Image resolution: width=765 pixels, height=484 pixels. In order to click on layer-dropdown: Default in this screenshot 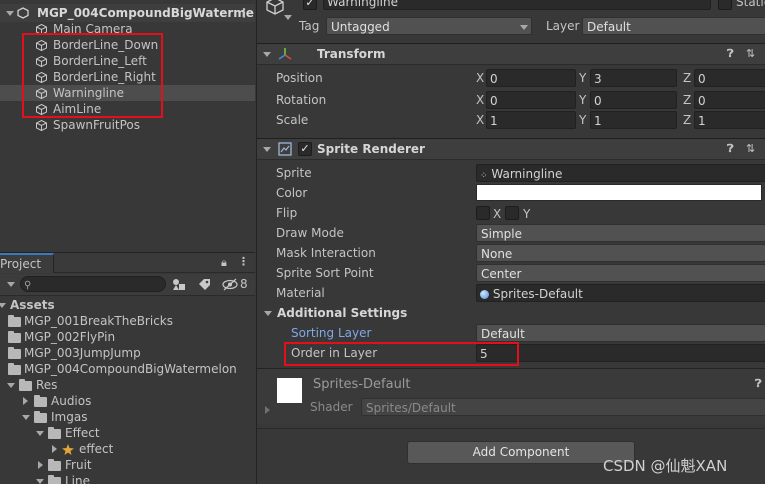, I will do `click(673, 26)`.